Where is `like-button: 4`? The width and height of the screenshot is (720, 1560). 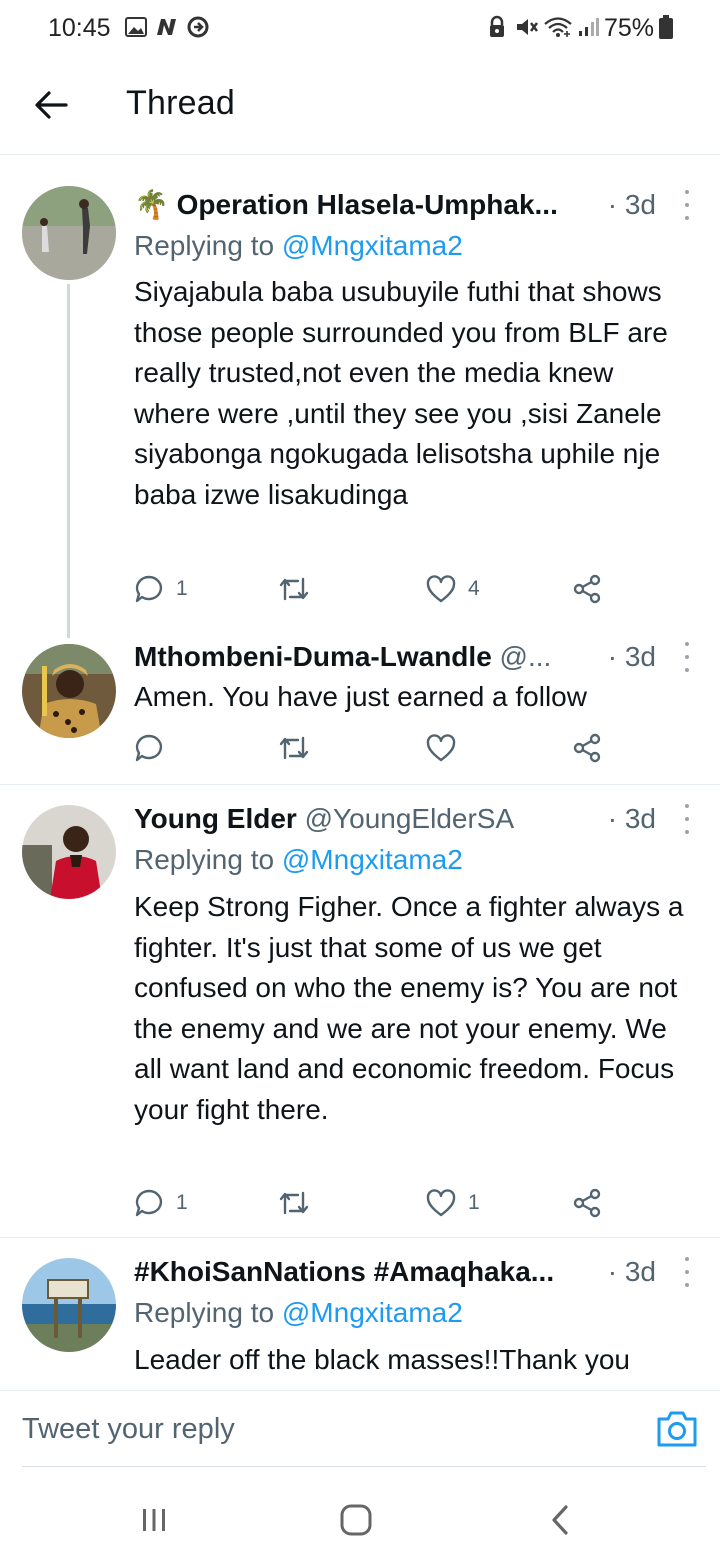
like-button: 4 is located at coordinates (453, 589).